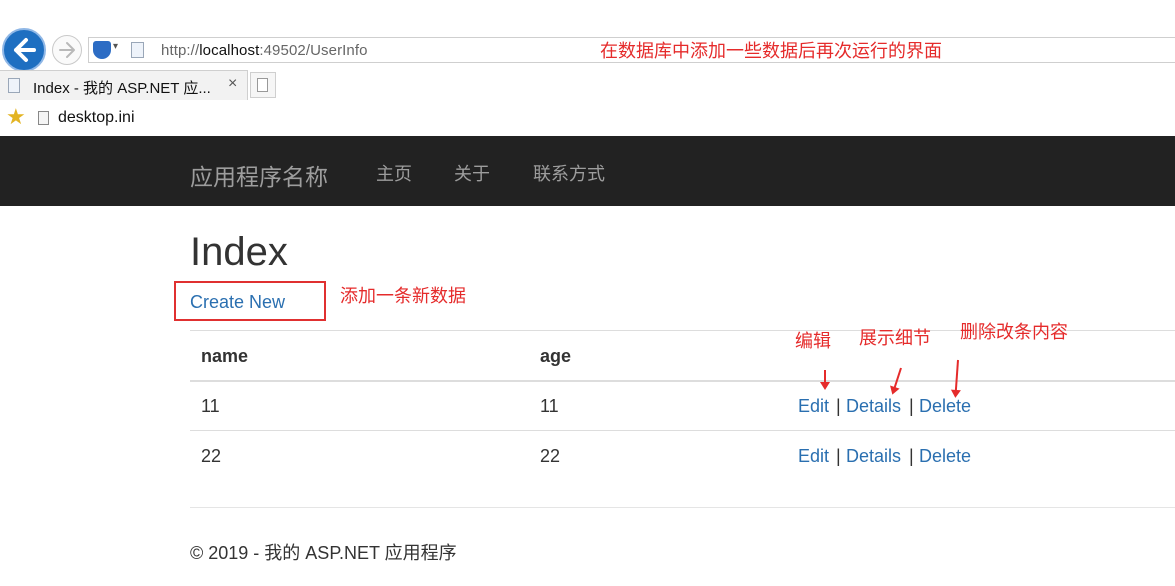 The image size is (1175, 586). What do you see at coordinates (771, 51) in the screenshot?
I see `annotation-top: 在数据库中添加一些数据后再次运行的界面` at bounding box center [771, 51].